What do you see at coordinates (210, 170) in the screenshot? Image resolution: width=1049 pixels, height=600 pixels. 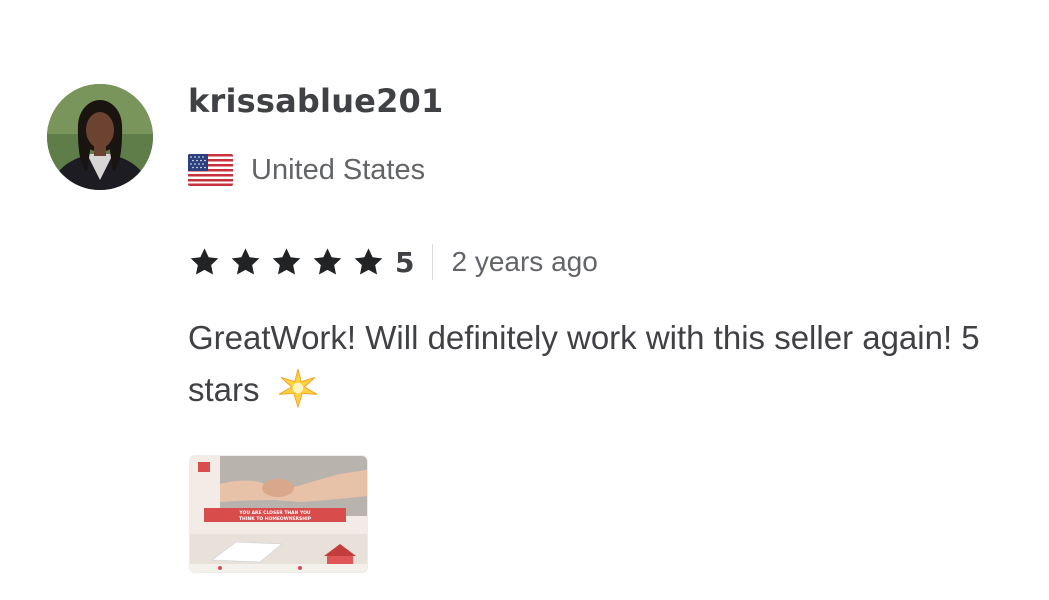 I see `us-flag-icon` at bounding box center [210, 170].